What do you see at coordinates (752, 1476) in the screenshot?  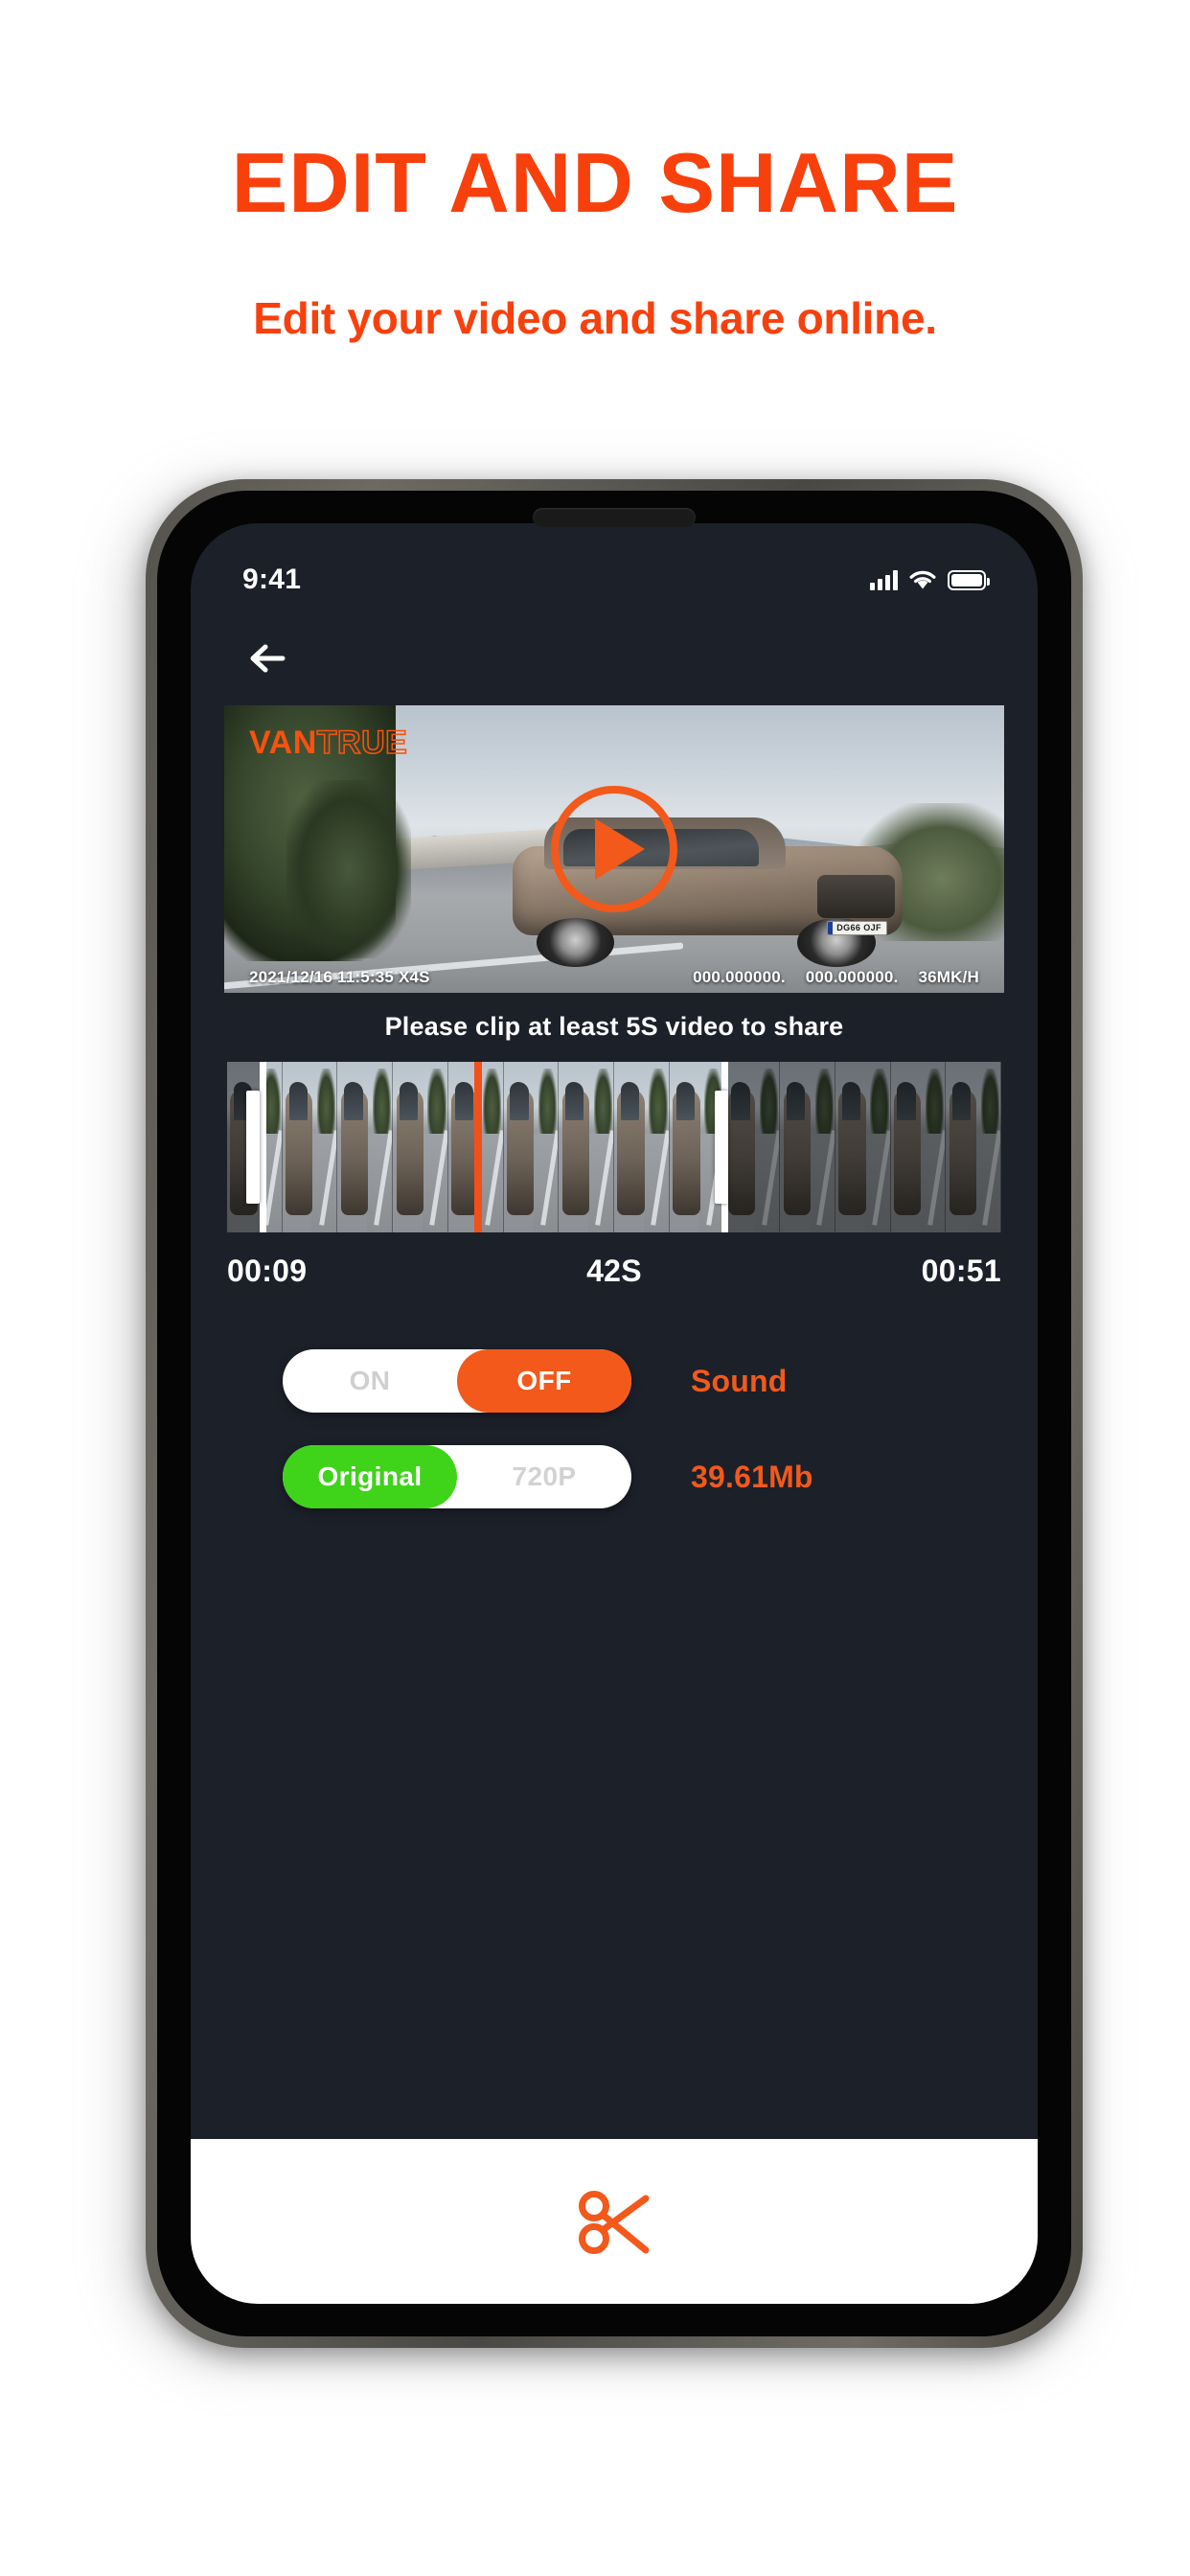 I see `file-size-label: 39.61Mb` at bounding box center [752, 1476].